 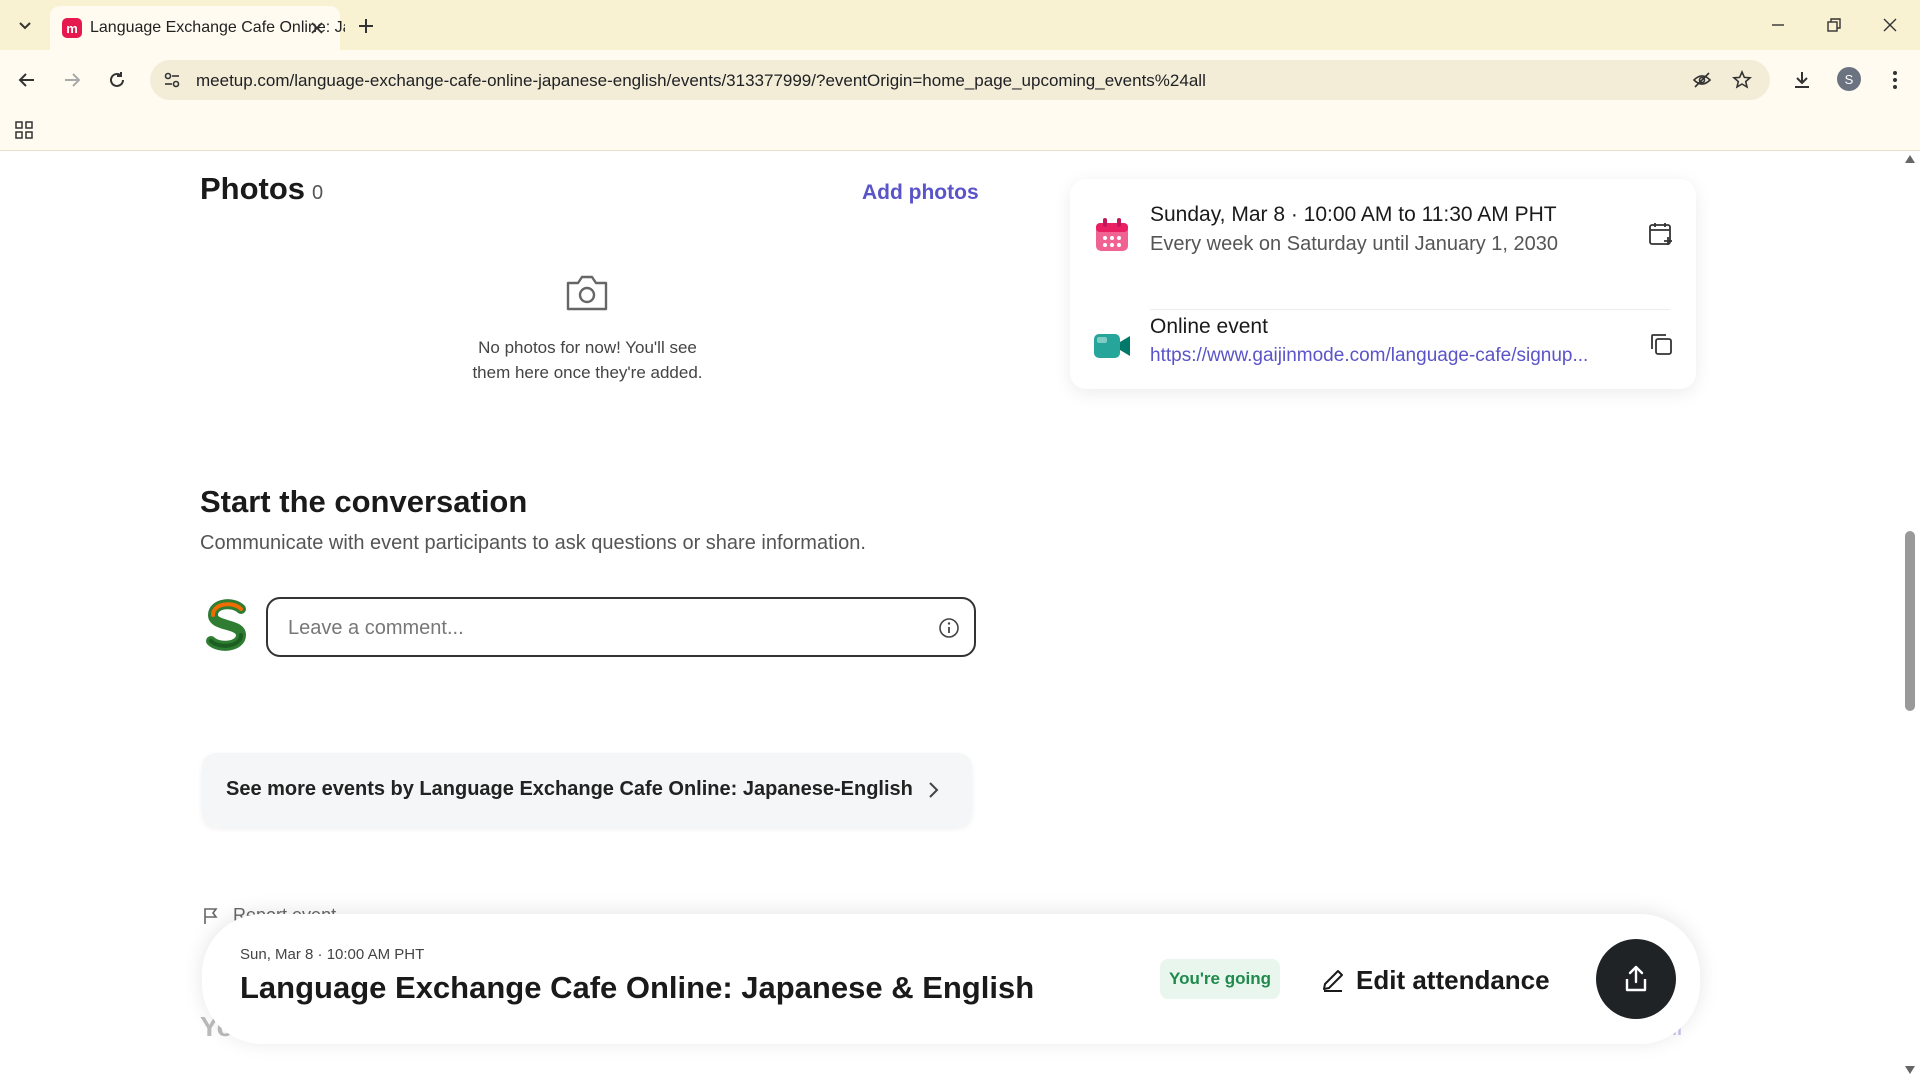 What do you see at coordinates (1661, 344) in the screenshot?
I see `copy-icon` at bounding box center [1661, 344].